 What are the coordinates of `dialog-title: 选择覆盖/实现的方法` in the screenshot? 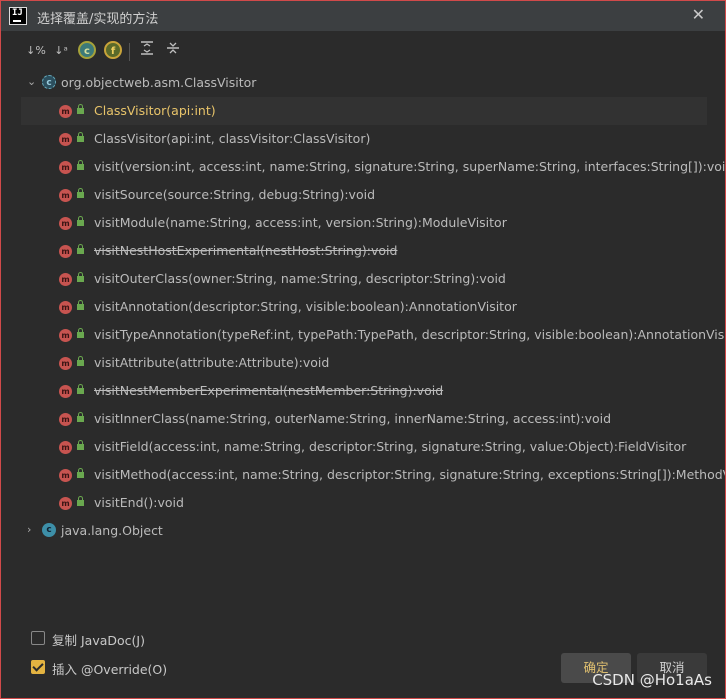 It's located at (98, 19).